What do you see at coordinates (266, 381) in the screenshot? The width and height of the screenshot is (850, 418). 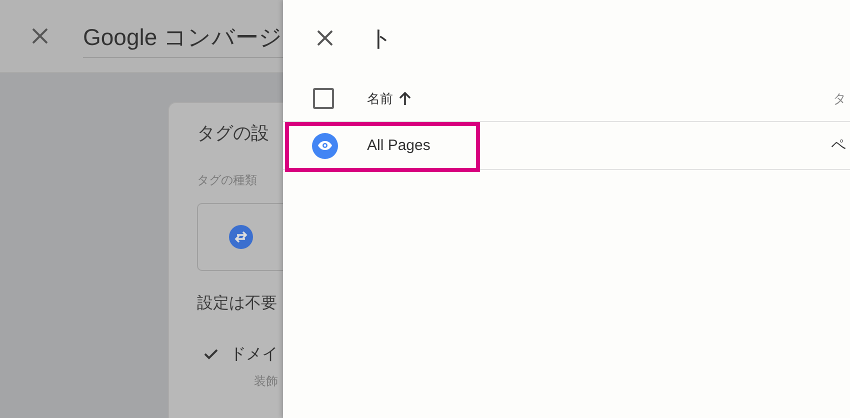 I see `sub-label: 装飾` at bounding box center [266, 381].